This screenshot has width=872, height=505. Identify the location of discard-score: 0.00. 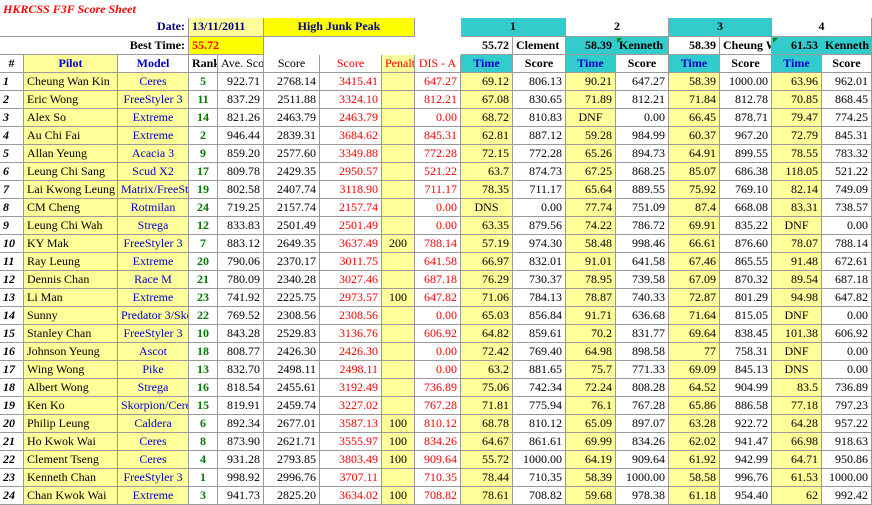
(438, 118).